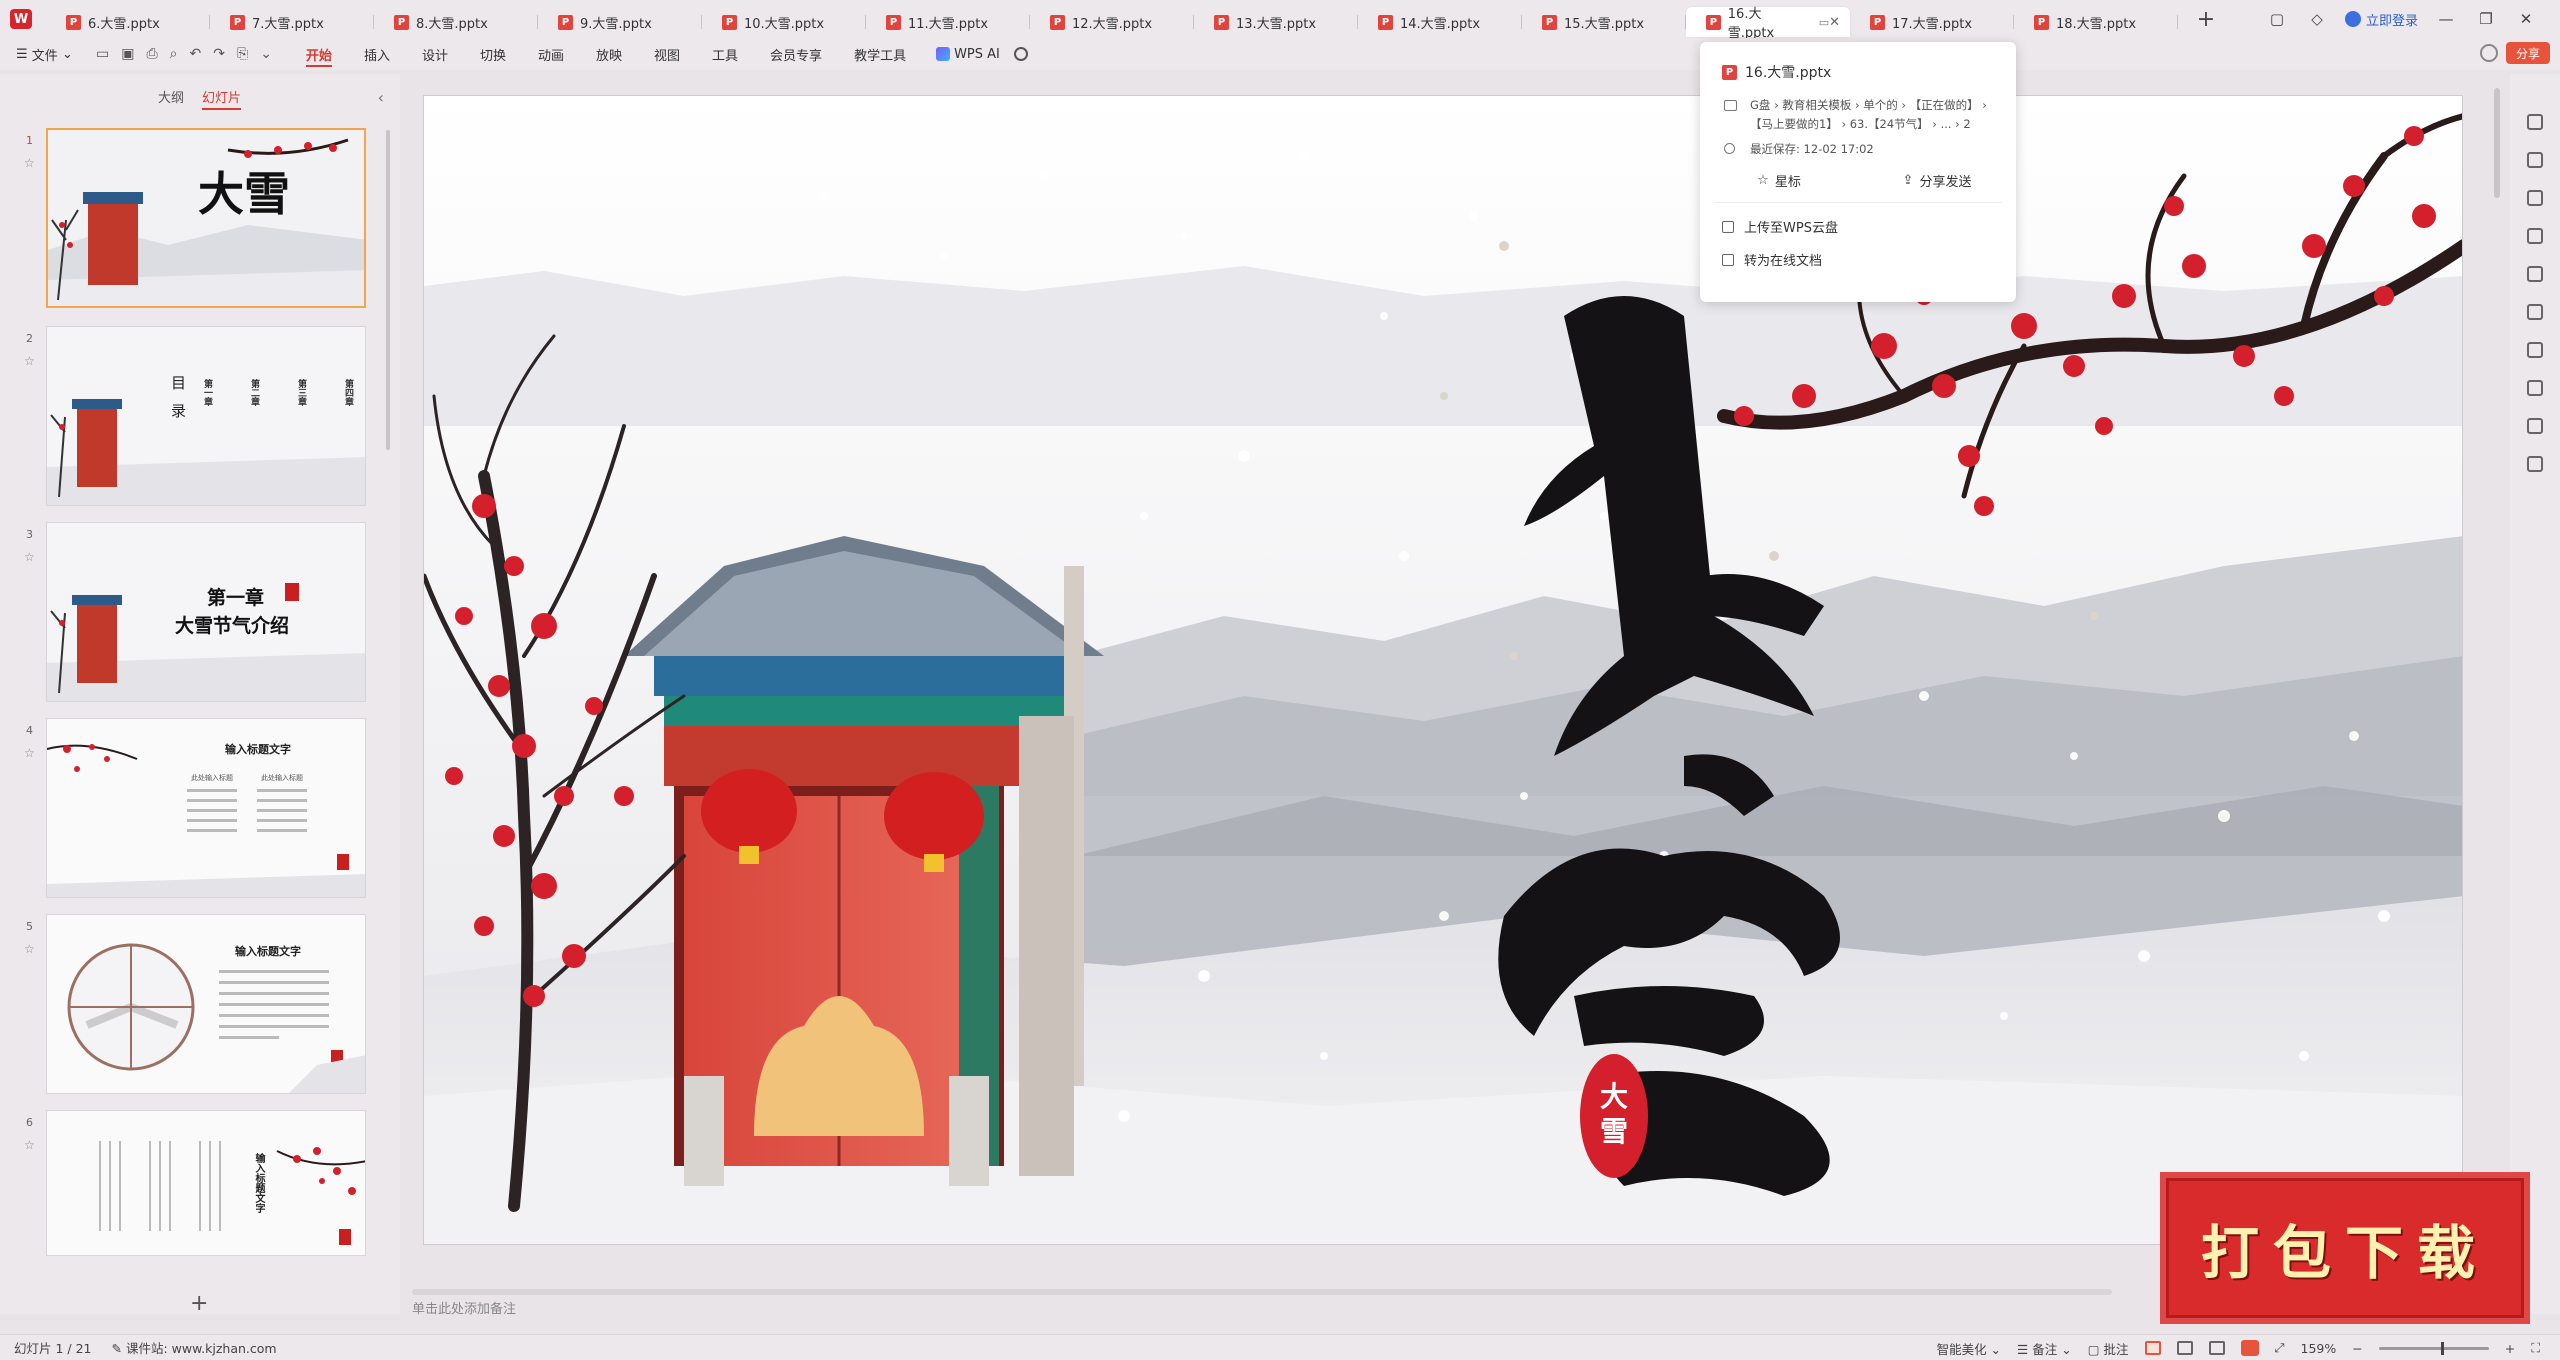  I want to click on fullscreen-icon: ⛶, so click(2535, 1348).